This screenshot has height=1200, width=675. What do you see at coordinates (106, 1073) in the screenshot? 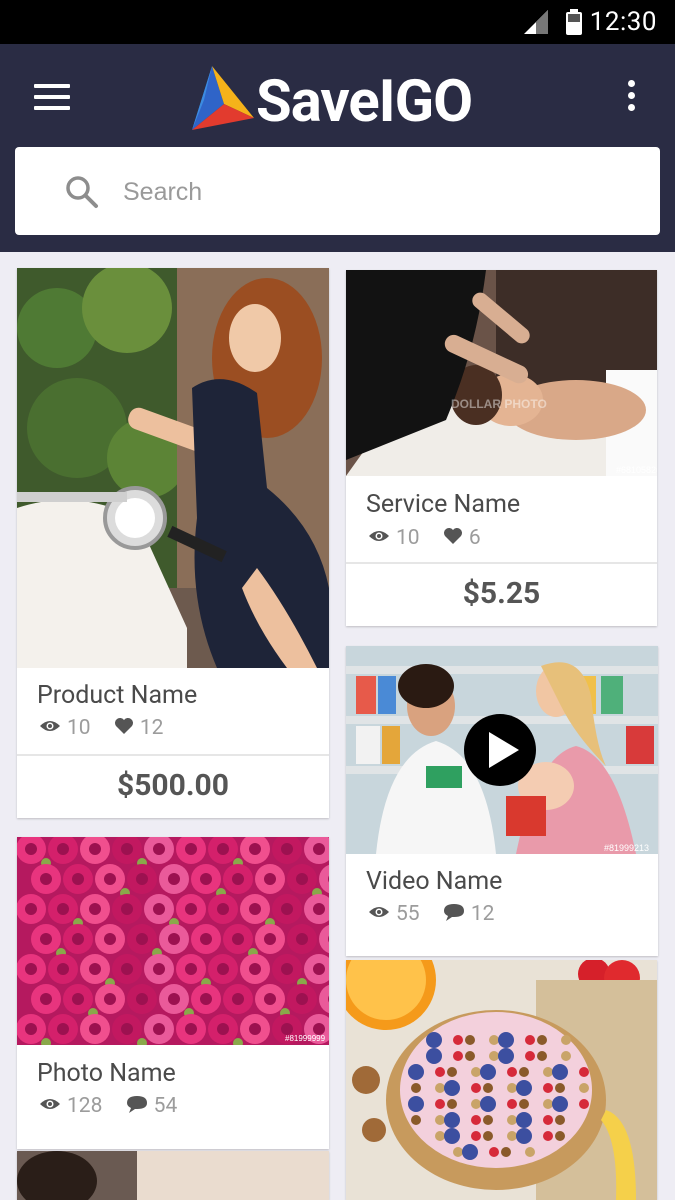
I see `card-title: Photo Name` at bounding box center [106, 1073].